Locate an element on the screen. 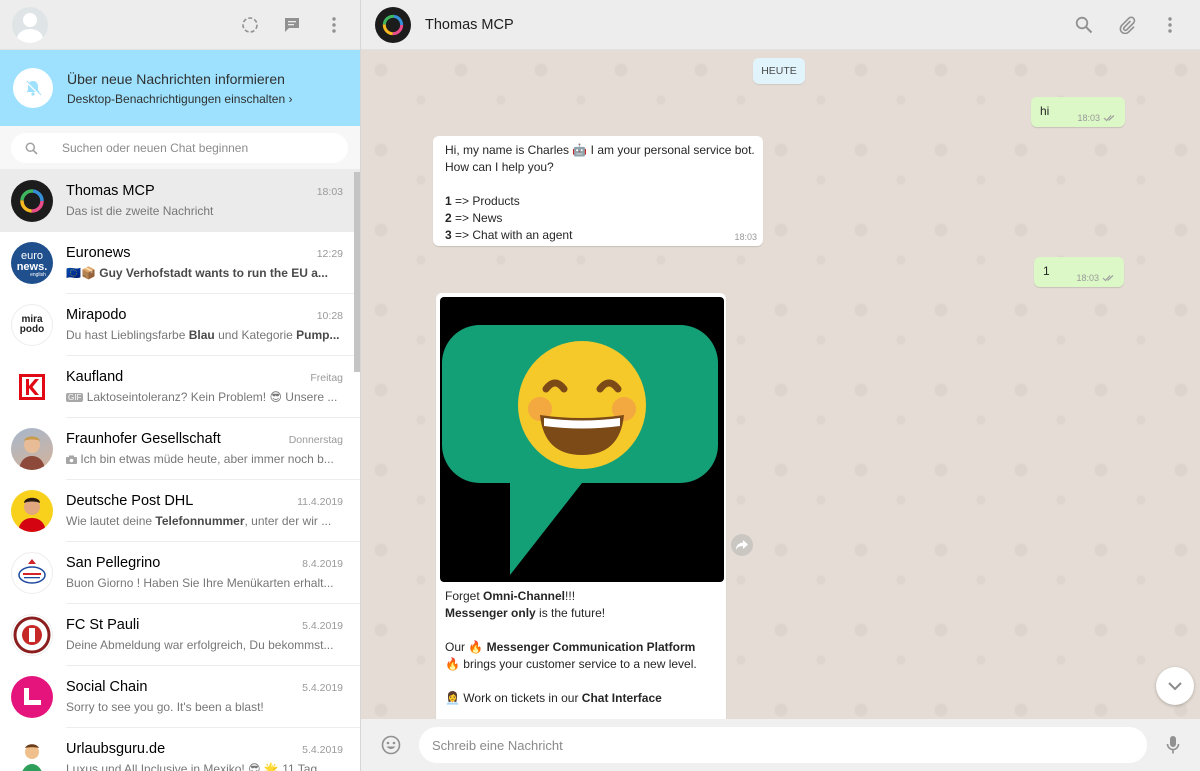 Image resolution: width=1200 pixels, height=771 pixels. scroll-down-button is located at coordinates (1175, 686).